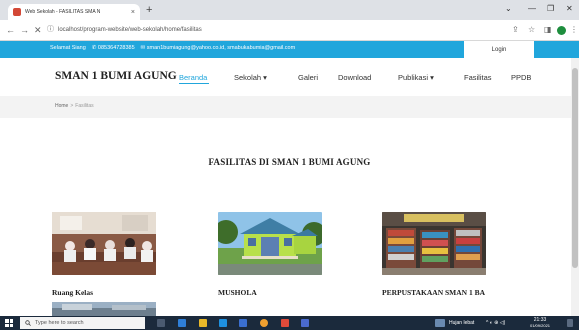  What do you see at coordinates (495, 323) in the screenshot?
I see `system-tray-icons: ^ ◐ ⊕ ◁)` at bounding box center [495, 323].